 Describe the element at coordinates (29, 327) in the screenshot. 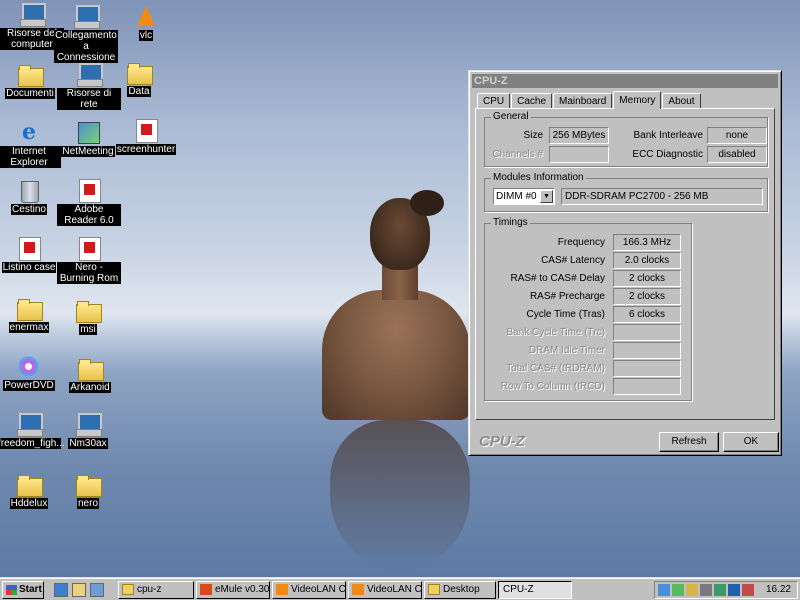

I see `desktop-icon-label: enermax` at that location.